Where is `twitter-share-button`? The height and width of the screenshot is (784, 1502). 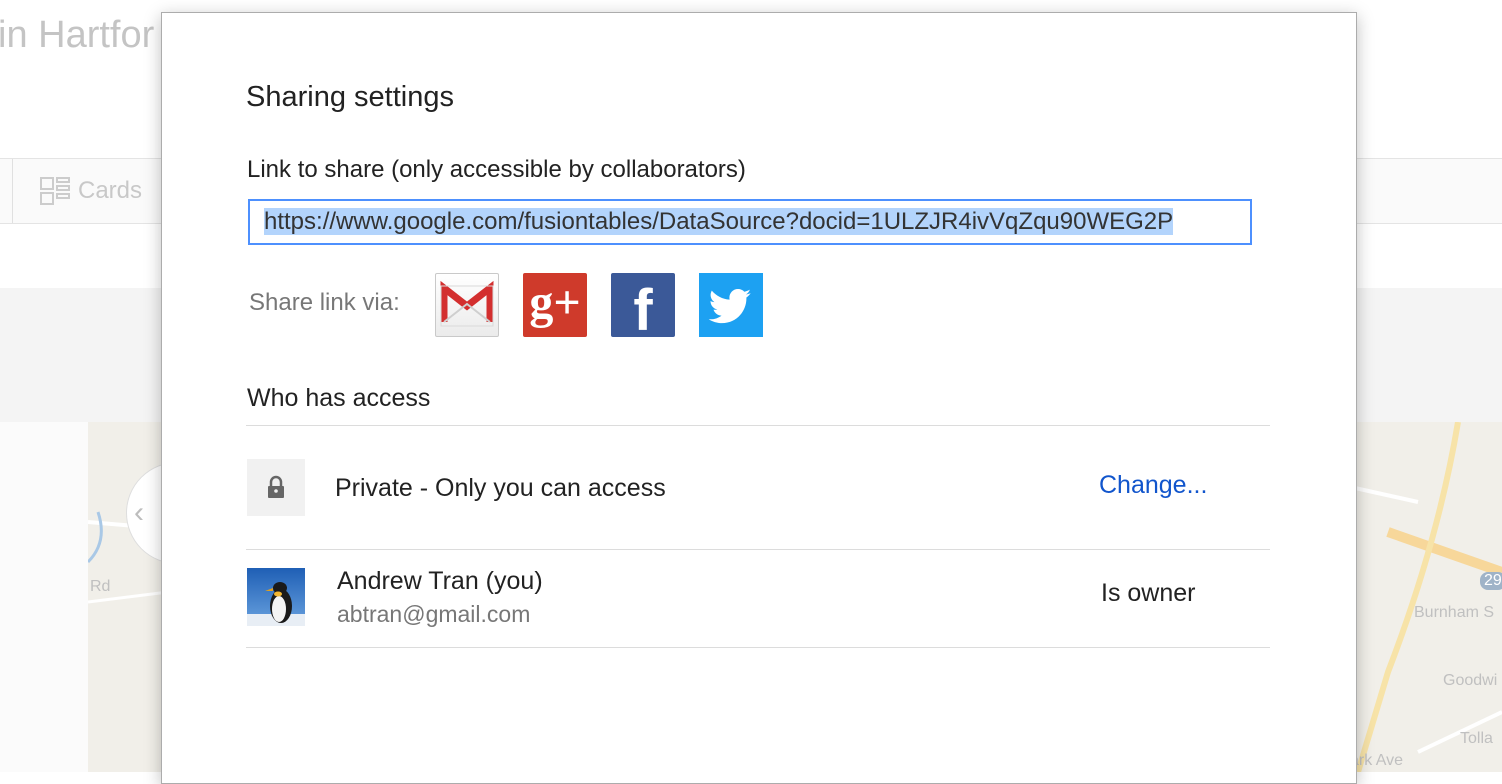 twitter-share-button is located at coordinates (731, 305).